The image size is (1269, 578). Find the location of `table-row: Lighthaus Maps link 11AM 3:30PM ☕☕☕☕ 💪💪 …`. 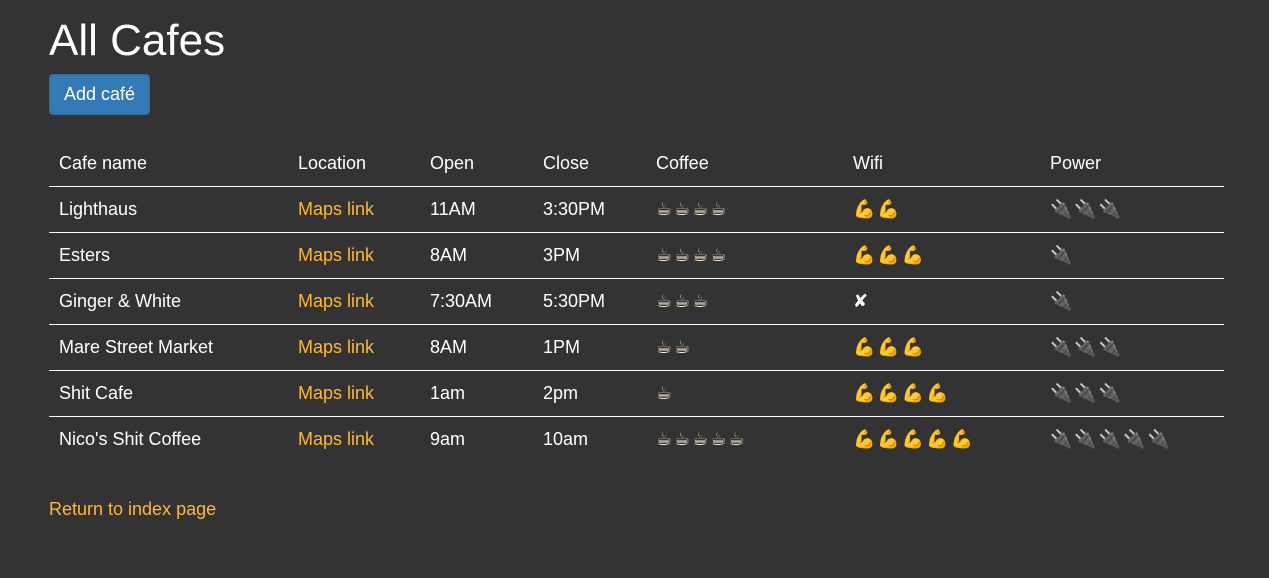

table-row: Lighthaus Maps link 11AM 3:30PM ☕☕☕☕ 💪💪 … is located at coordinates (636, 209).